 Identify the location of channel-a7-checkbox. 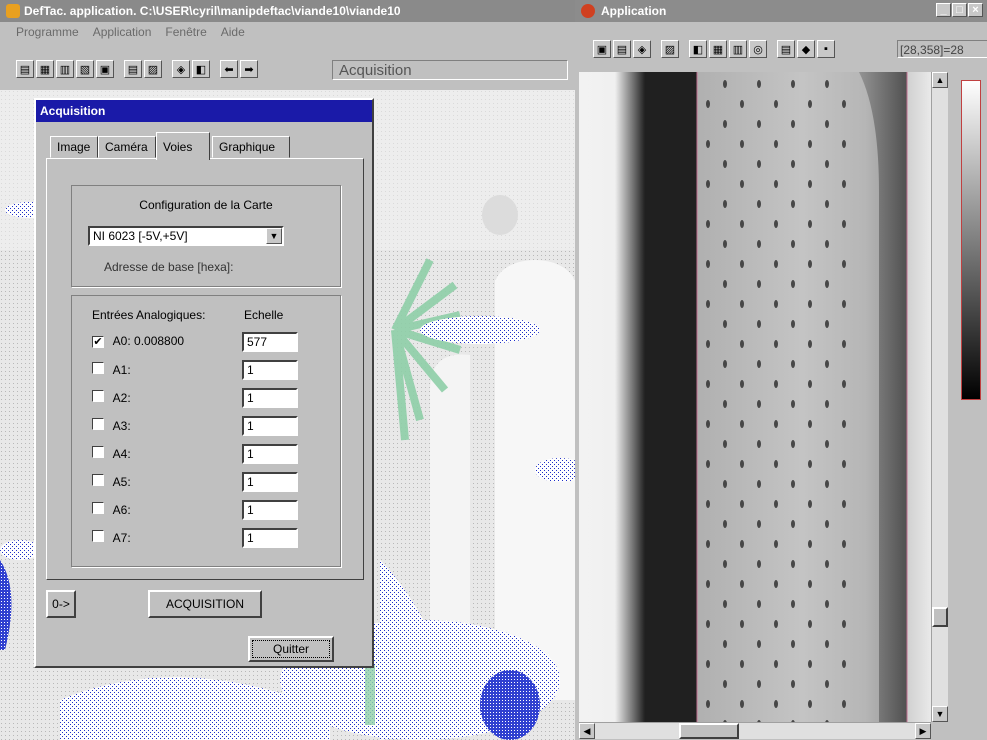
(98, 536).